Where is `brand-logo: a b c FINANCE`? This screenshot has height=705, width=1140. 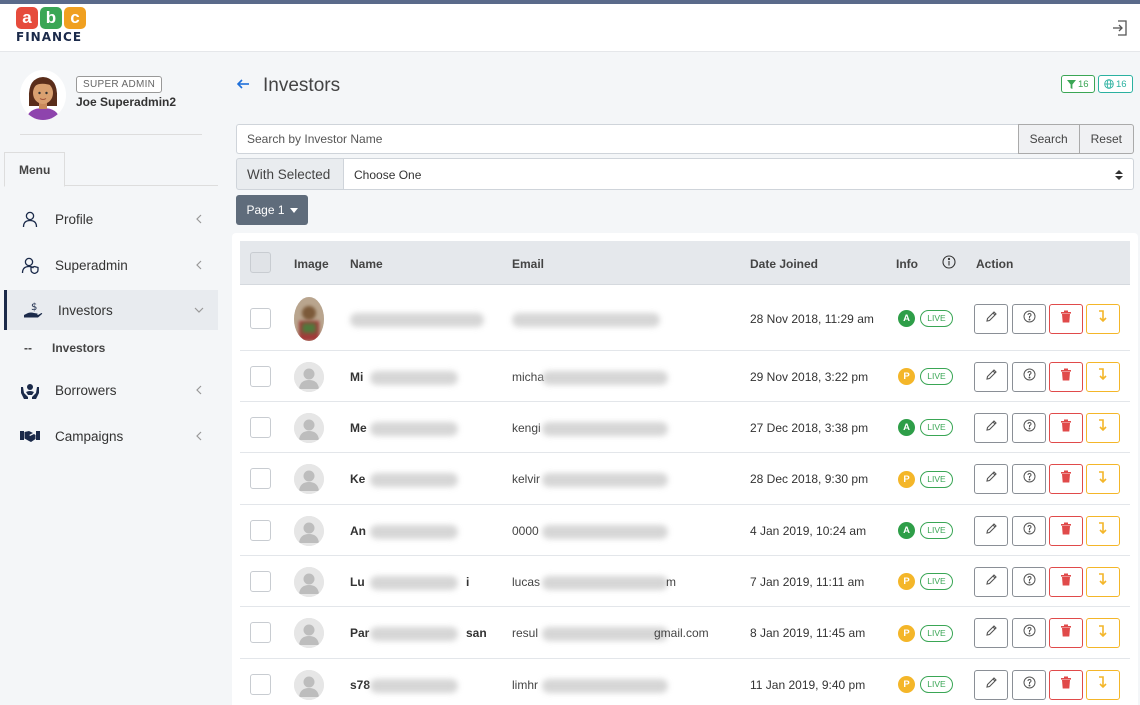 brand-logo: a b c FINANCE is located at coordinates (56, 29).